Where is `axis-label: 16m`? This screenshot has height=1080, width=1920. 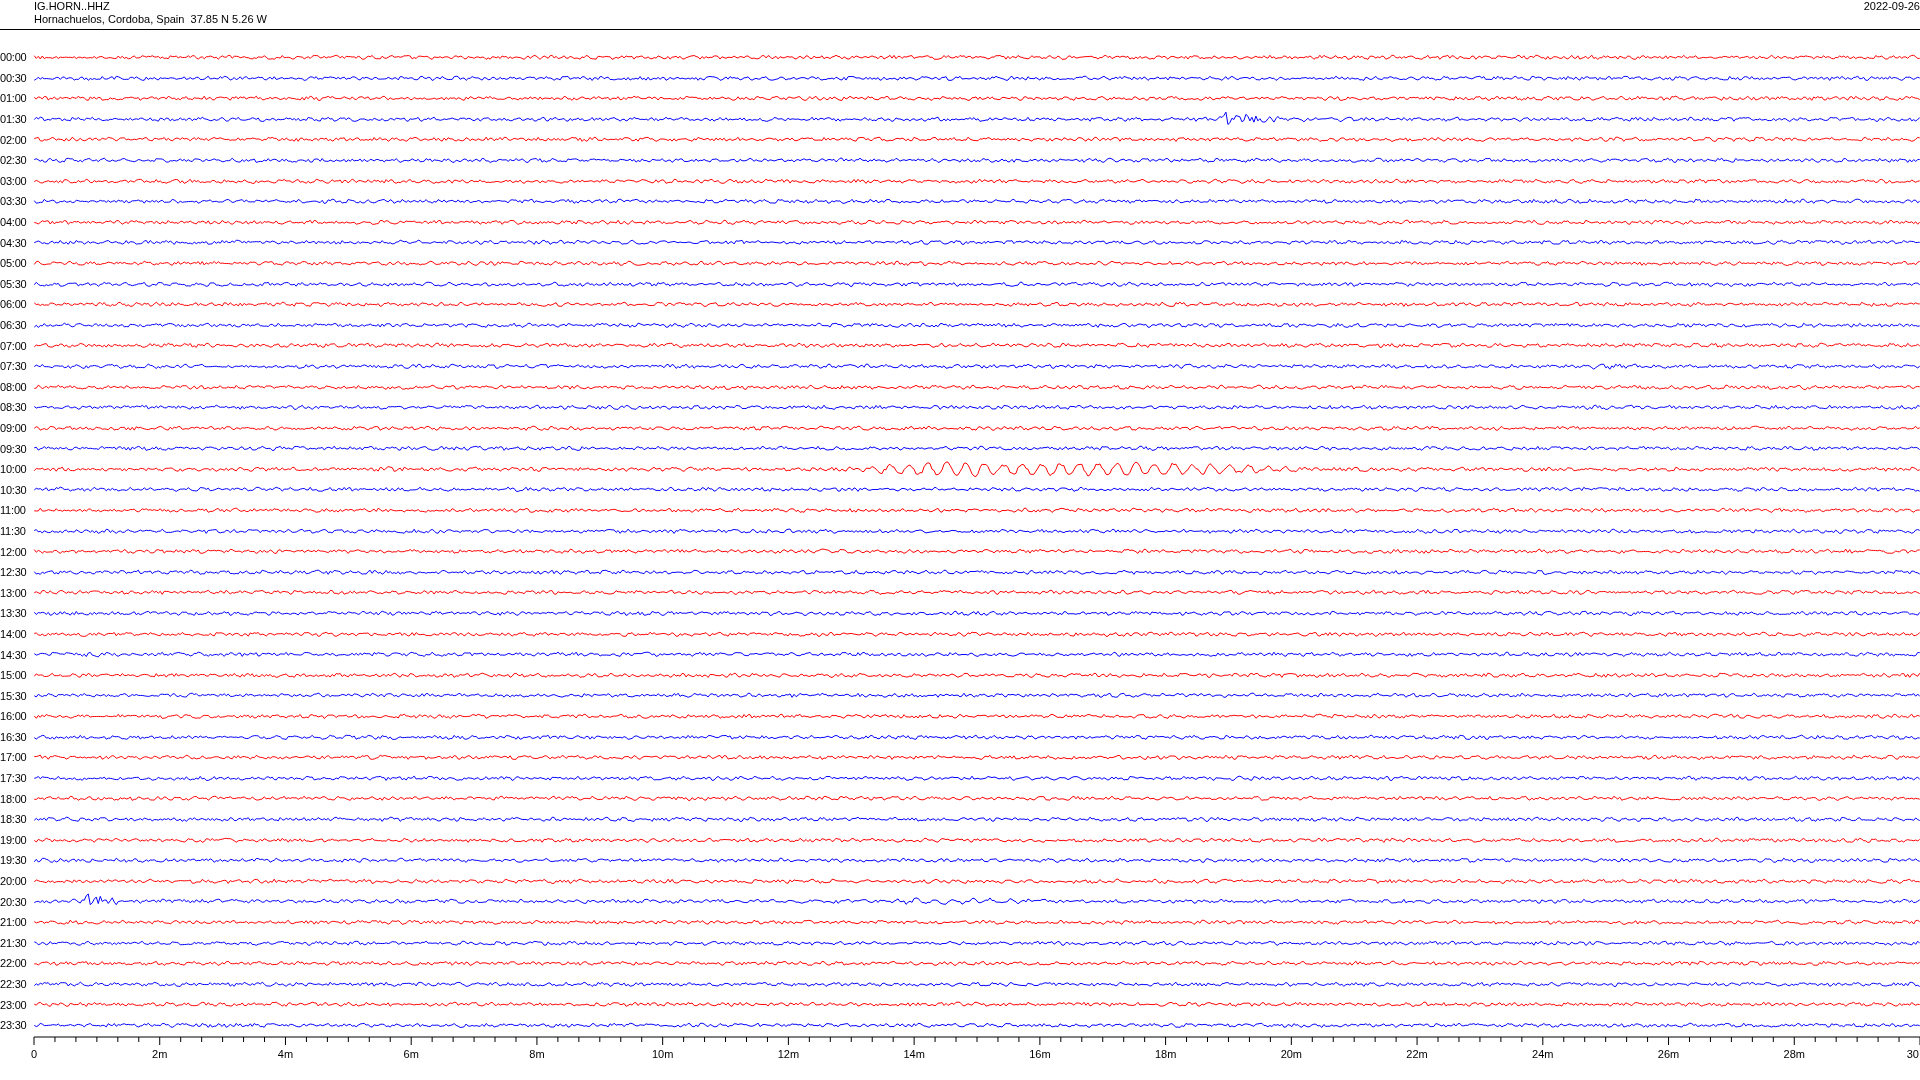
axis-label: 16m is located at coordinates (1040, 1053).